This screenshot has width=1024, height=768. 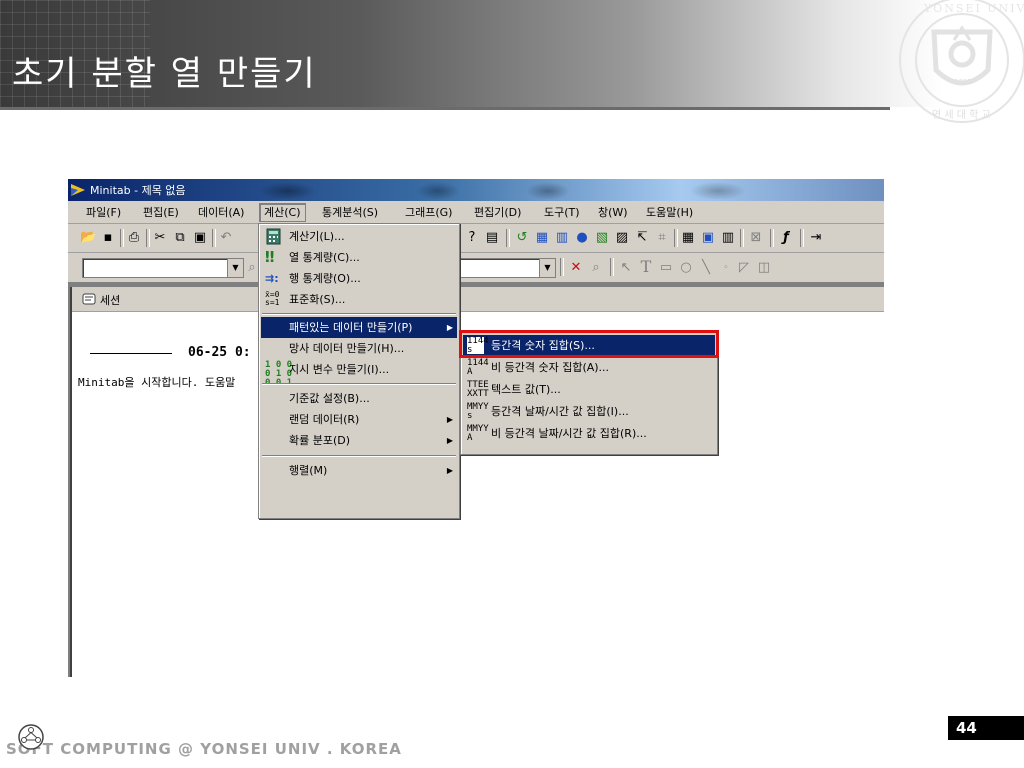 I want to click on worksheet-icon: ▥, so click(x=562, y=238).